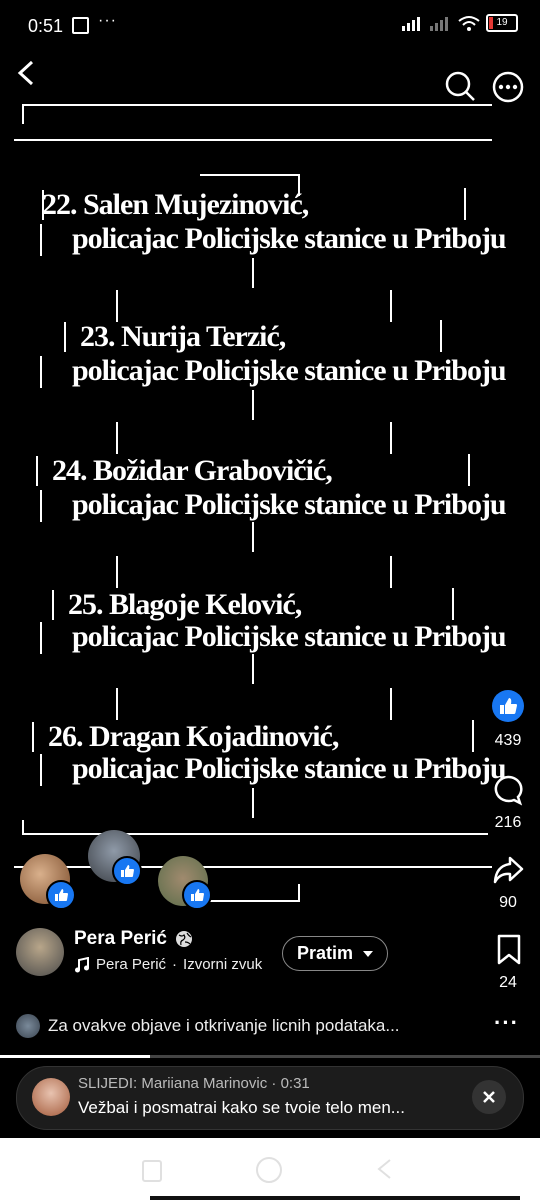 The height and width of the screenshot is (1200, 540). What do you see at coordinates (192, 470) in the screenshot?
I see `video-entry-name: 24. Božidar Grabovičić,` at bounding box center [192, 470].